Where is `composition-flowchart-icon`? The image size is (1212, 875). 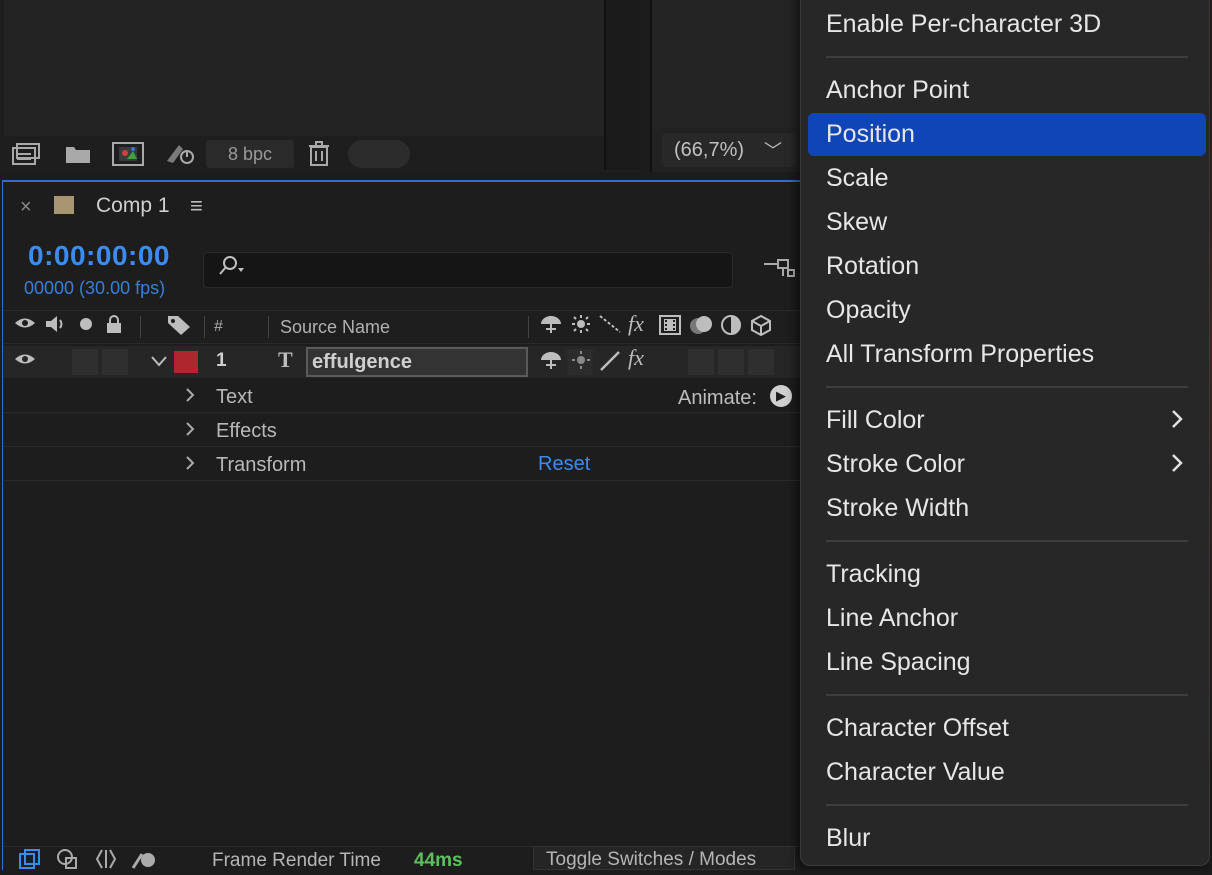 composition-flowchart-icon is located at coordinates (779, 270).